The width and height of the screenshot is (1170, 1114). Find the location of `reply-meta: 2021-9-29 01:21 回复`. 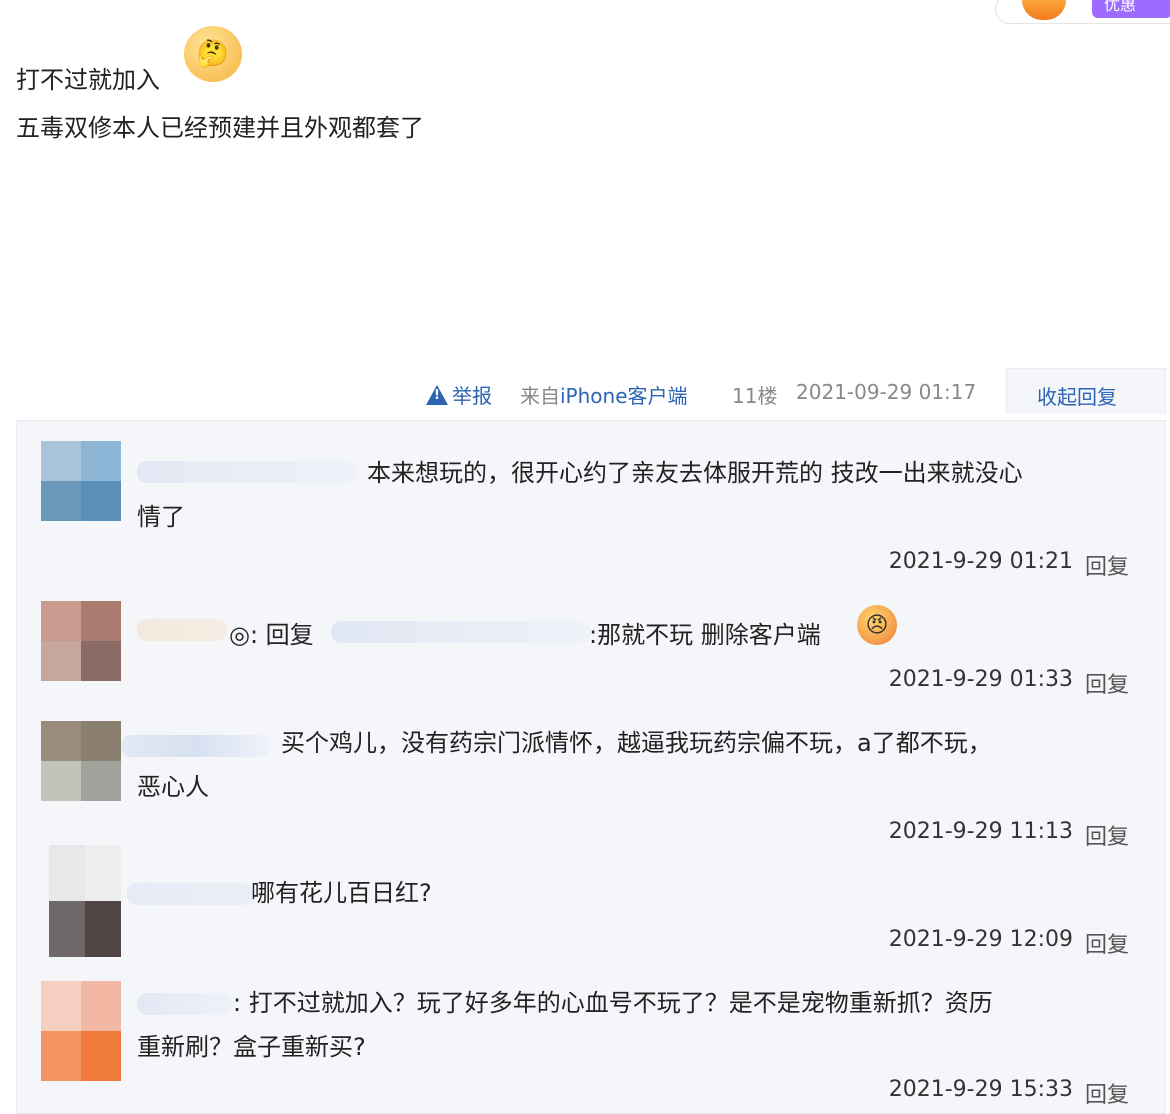

reply-meta: 2021-9-29 01:21 回复 is located at coordinates (1009, 565).